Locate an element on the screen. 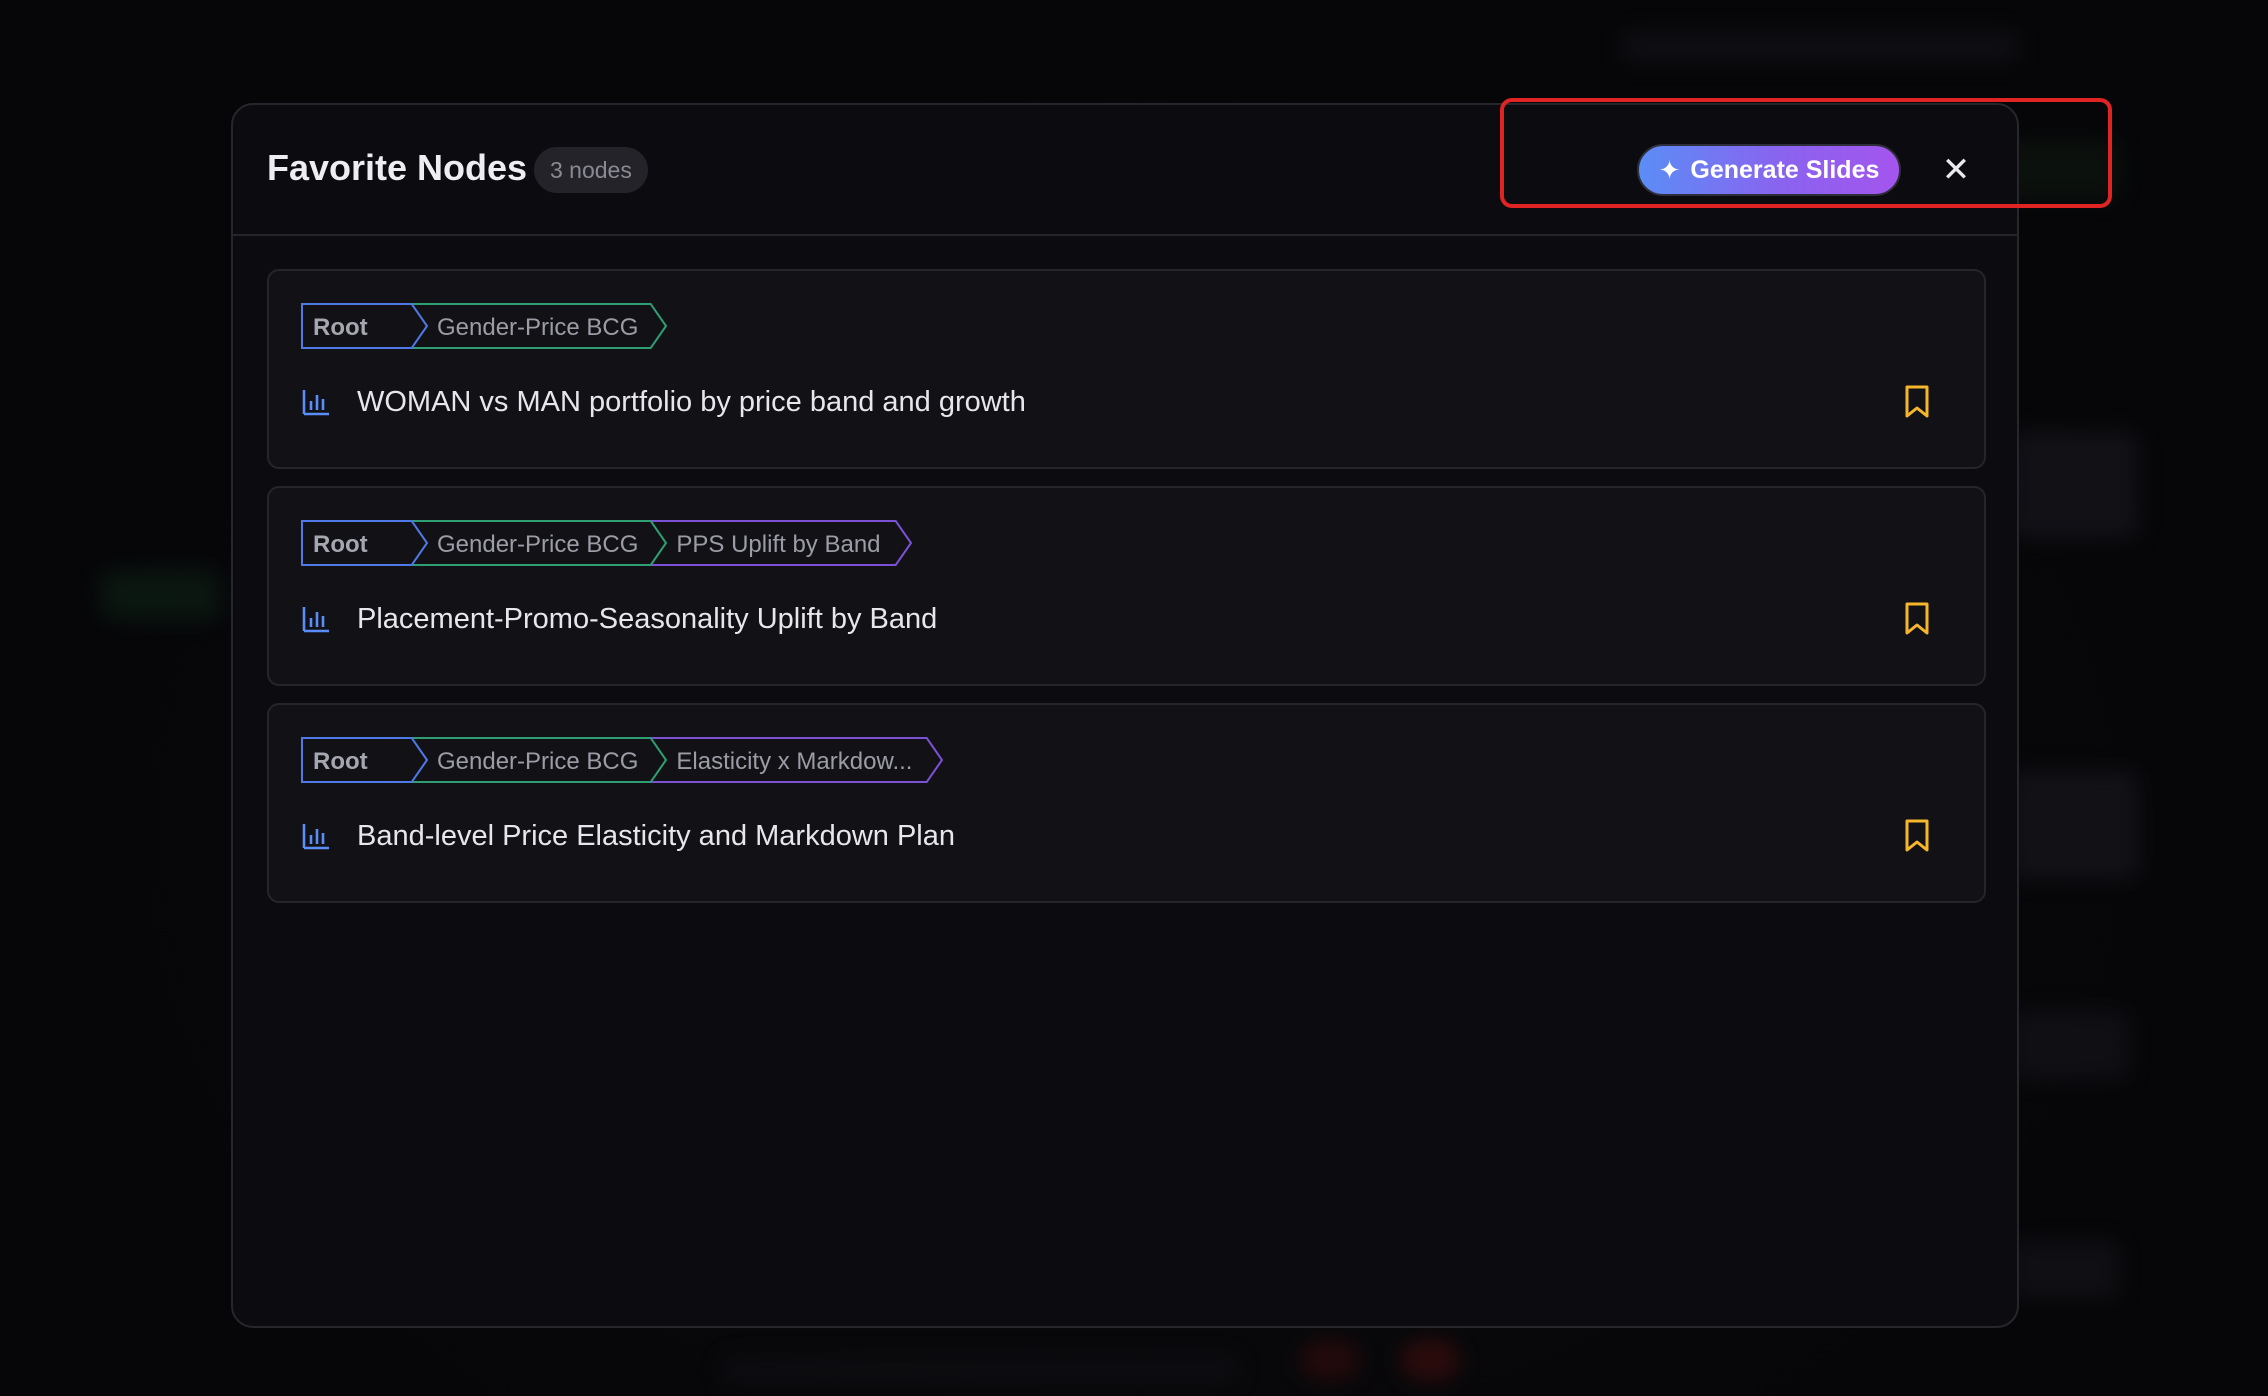 The height and width of the screenshot is (1396, 2268). breadcrumb: Root Gender-Price BCG PPS Uplift by Band is located at coordinates (606, 543).